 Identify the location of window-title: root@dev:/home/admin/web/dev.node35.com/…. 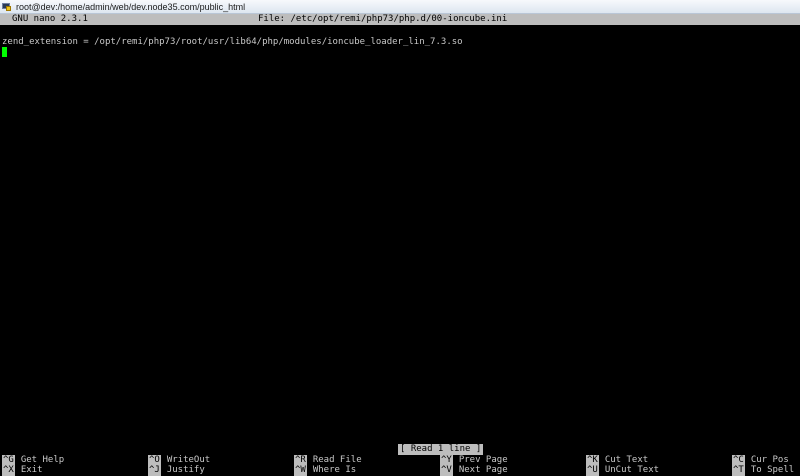
(131, 6).